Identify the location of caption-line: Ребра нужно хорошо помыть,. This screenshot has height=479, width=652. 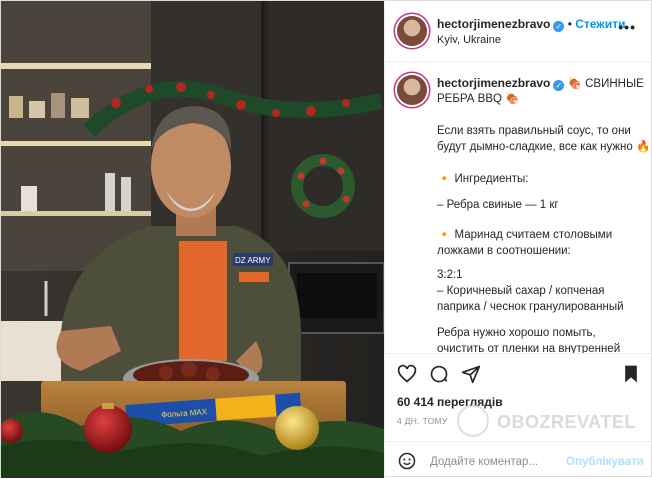
(516, 333).